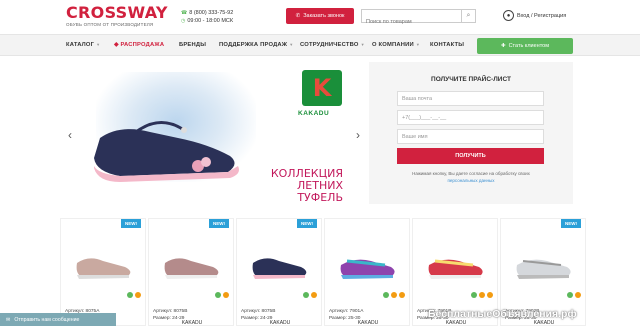  What do you see at coordinates (470, 180) in the screenshot?
I see `consent-link: персональных данных` at bounding box center [470, 180].